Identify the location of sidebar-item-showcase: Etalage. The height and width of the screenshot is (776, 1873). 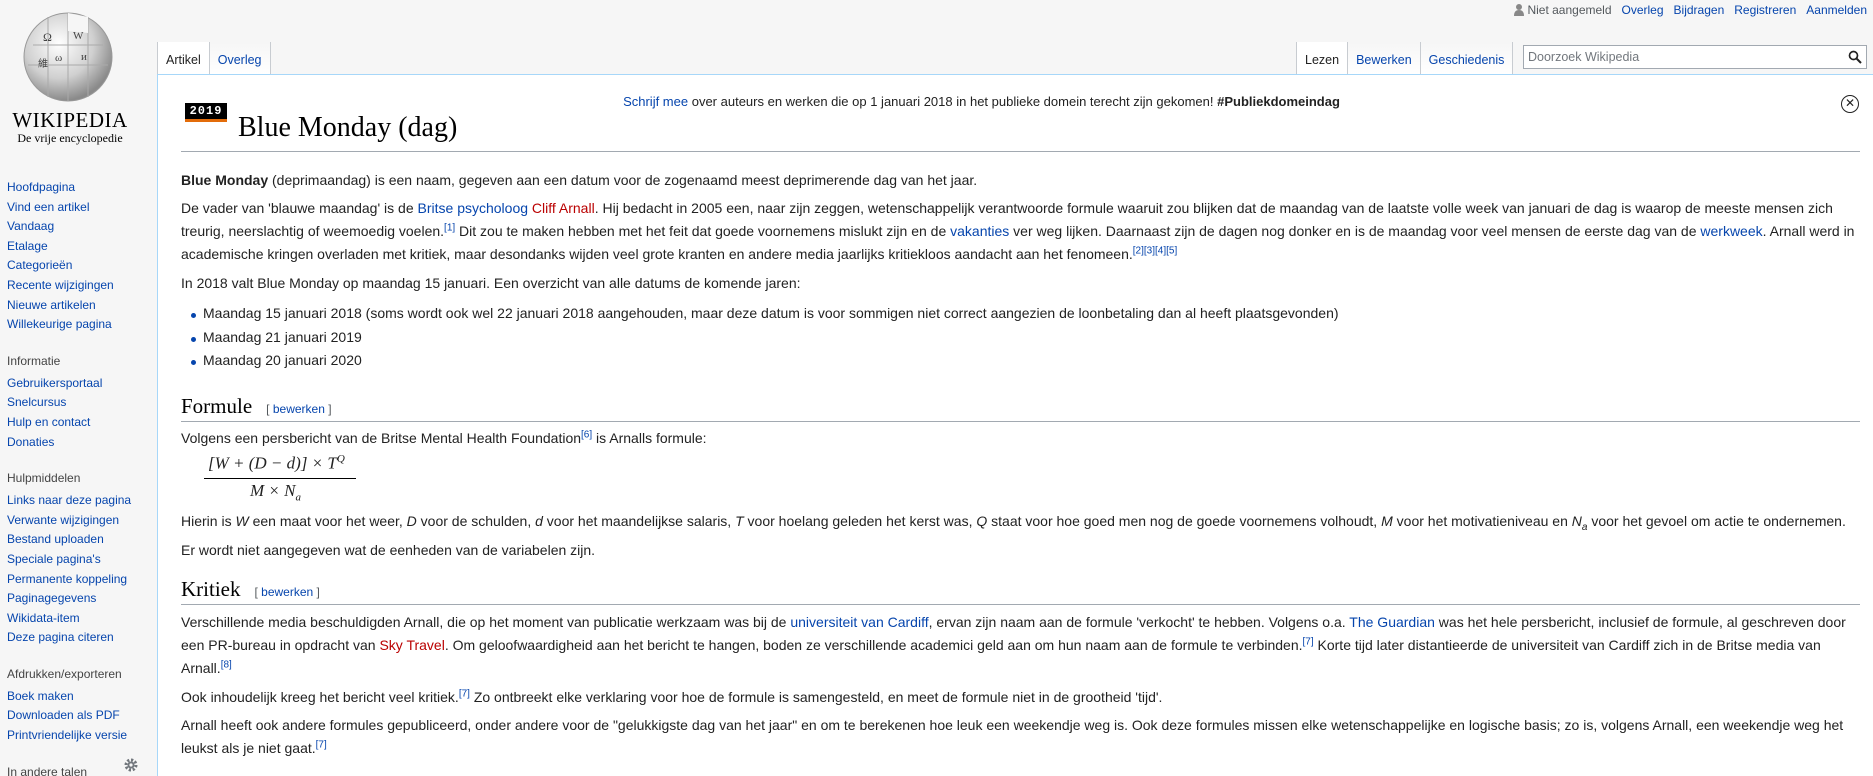
(77, 247).